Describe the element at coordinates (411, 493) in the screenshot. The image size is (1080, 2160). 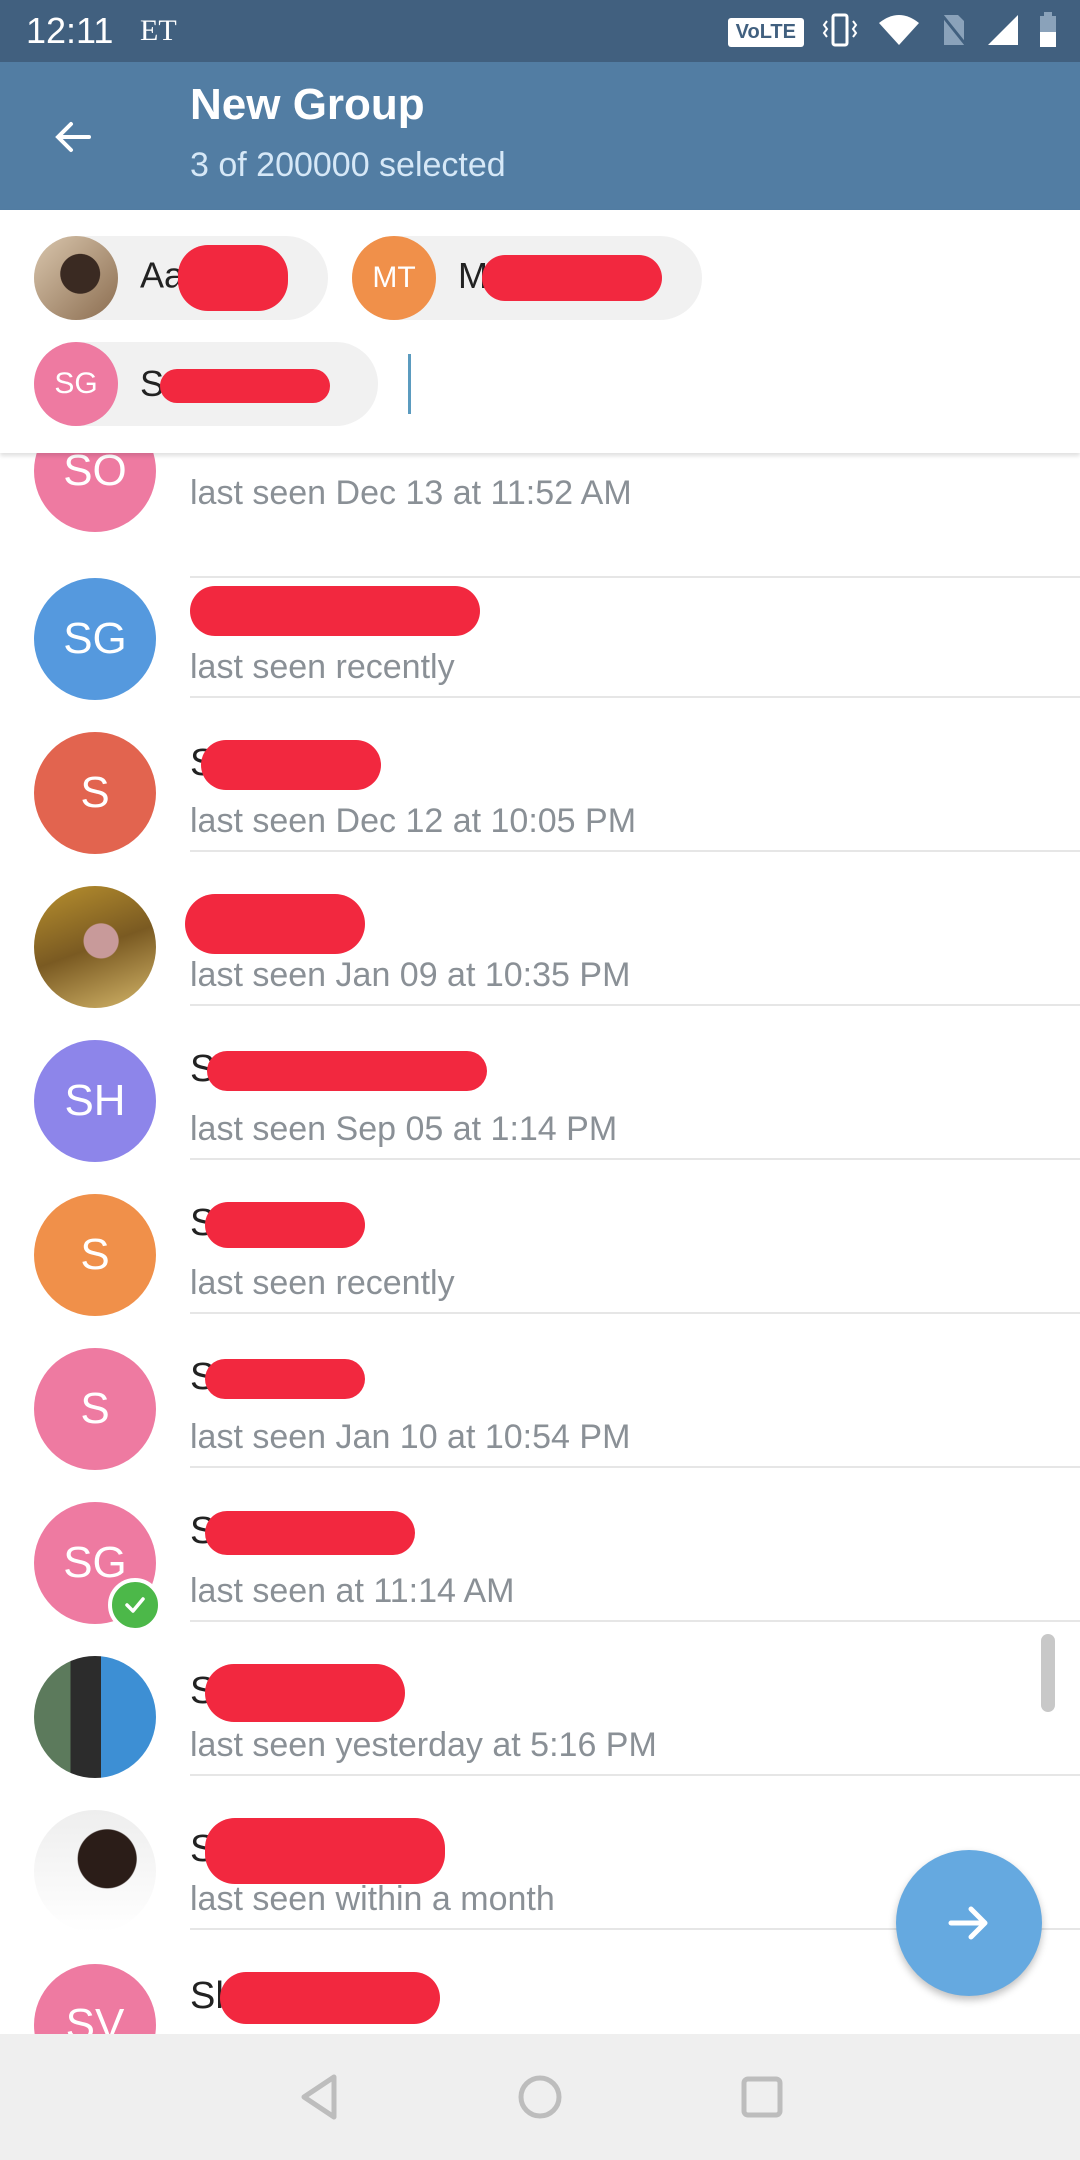
I see `contact-status: last seen Dec 13 at 11:52 AM` at that location.